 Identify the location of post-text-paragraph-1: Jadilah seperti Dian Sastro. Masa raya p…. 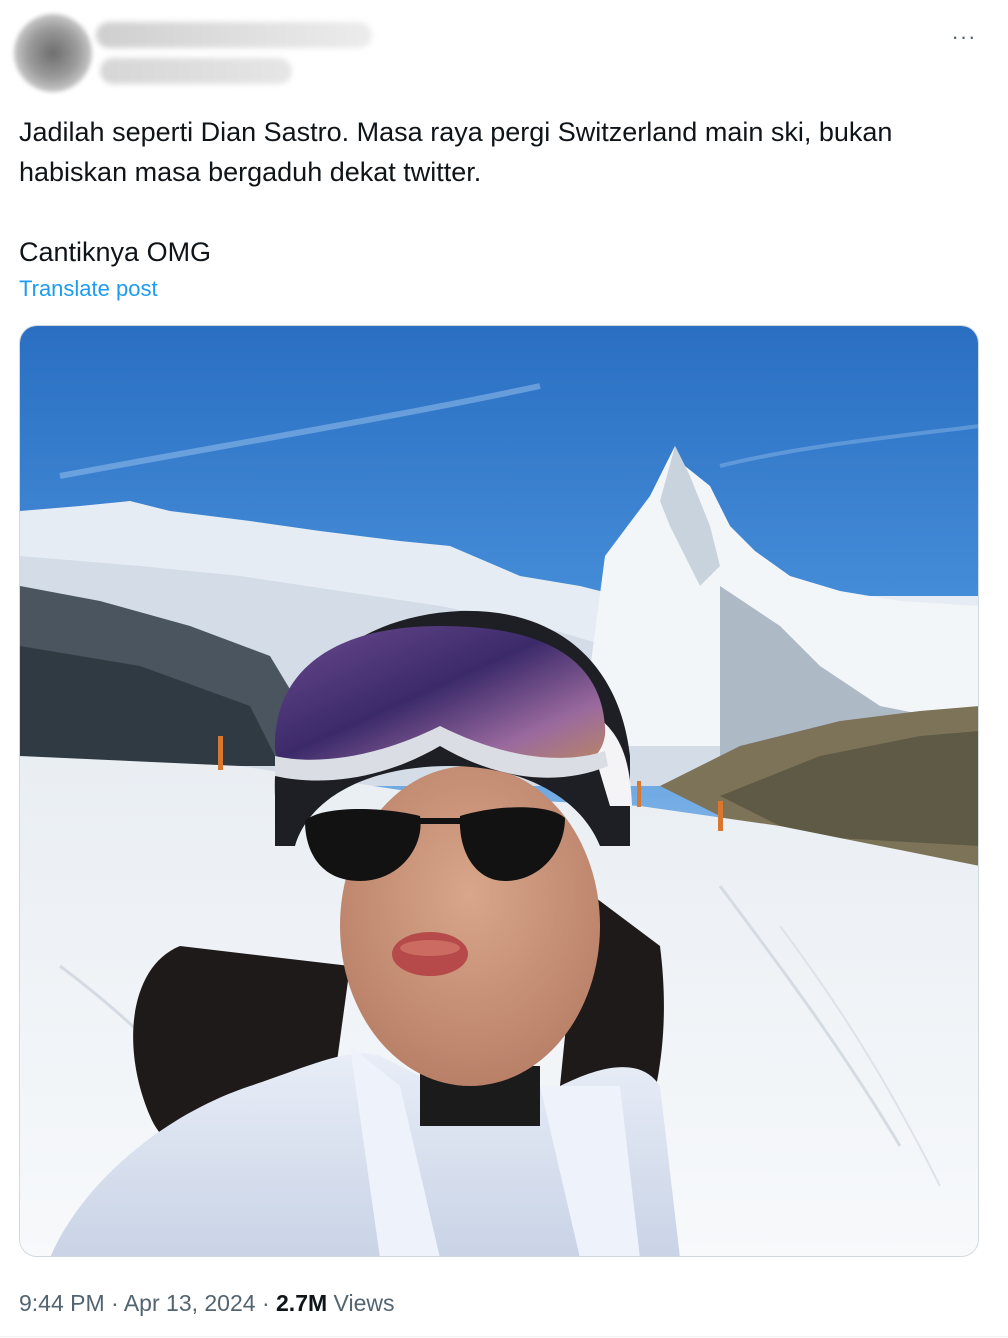
(456, 152).